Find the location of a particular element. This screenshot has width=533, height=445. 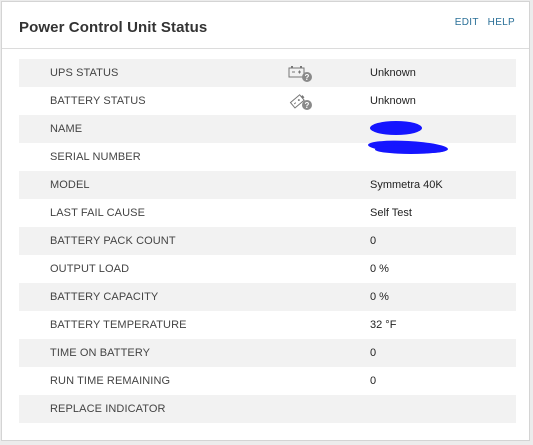

table-row-ups-status: UPS STATUS ? Unknown is located at coordinates (267, 73).